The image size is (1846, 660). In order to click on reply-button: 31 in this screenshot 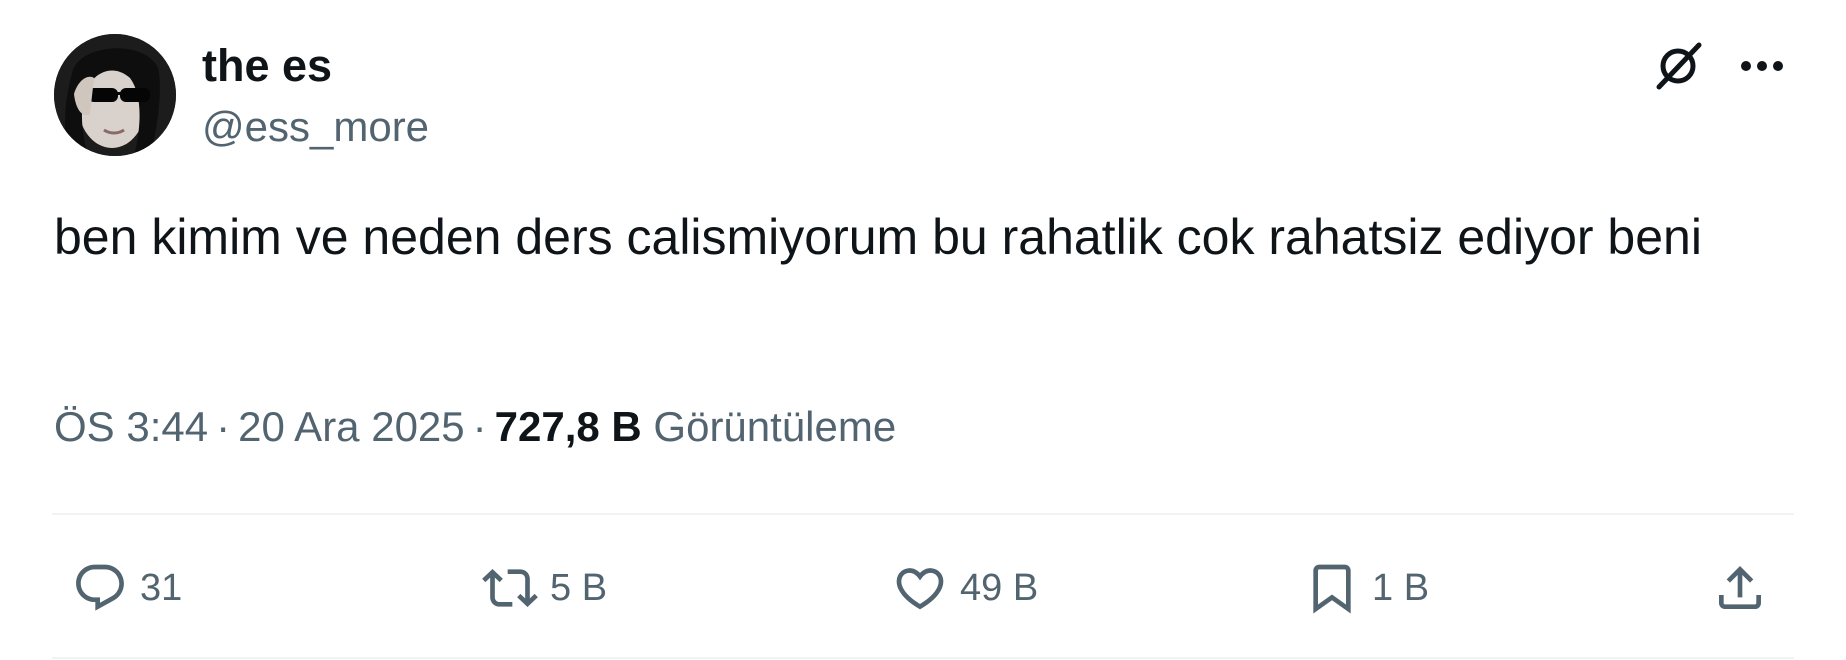, I will do `click(125, 588)`.